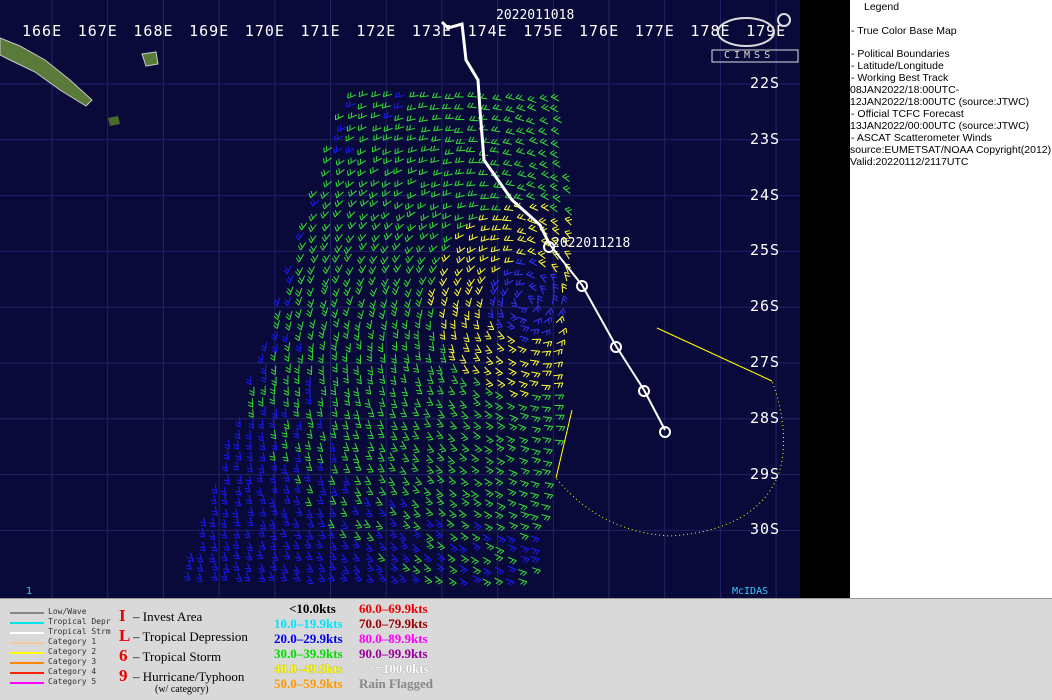 This screenshot has height=700, width=1052. What do you see at coordinates (153, 31) in the screenshot?
I see `lon-label: 168E` at bounding box center [153, 31].